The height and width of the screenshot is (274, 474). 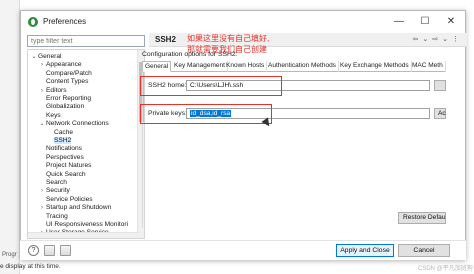 I want to click on tree-item-label: Appearance, so click(x=64, y=65).